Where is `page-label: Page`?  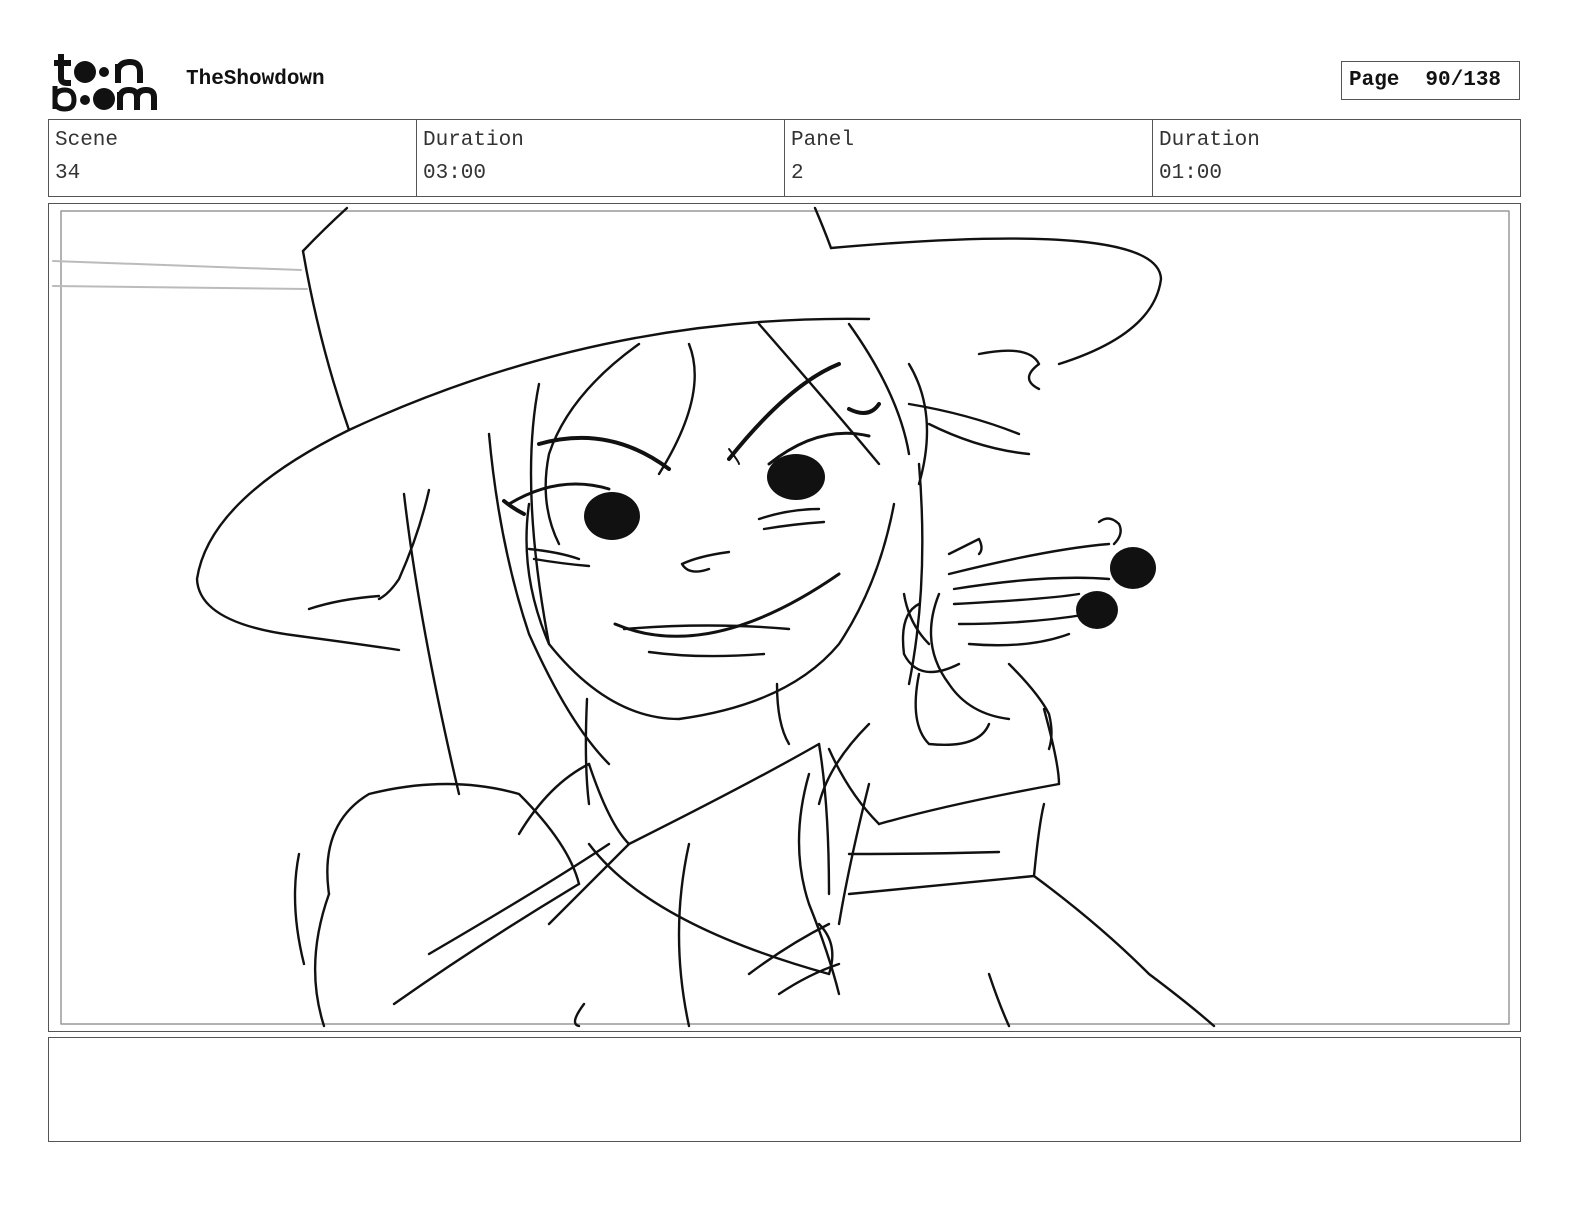
page-label: Page is located at coordinates (1374, 80).